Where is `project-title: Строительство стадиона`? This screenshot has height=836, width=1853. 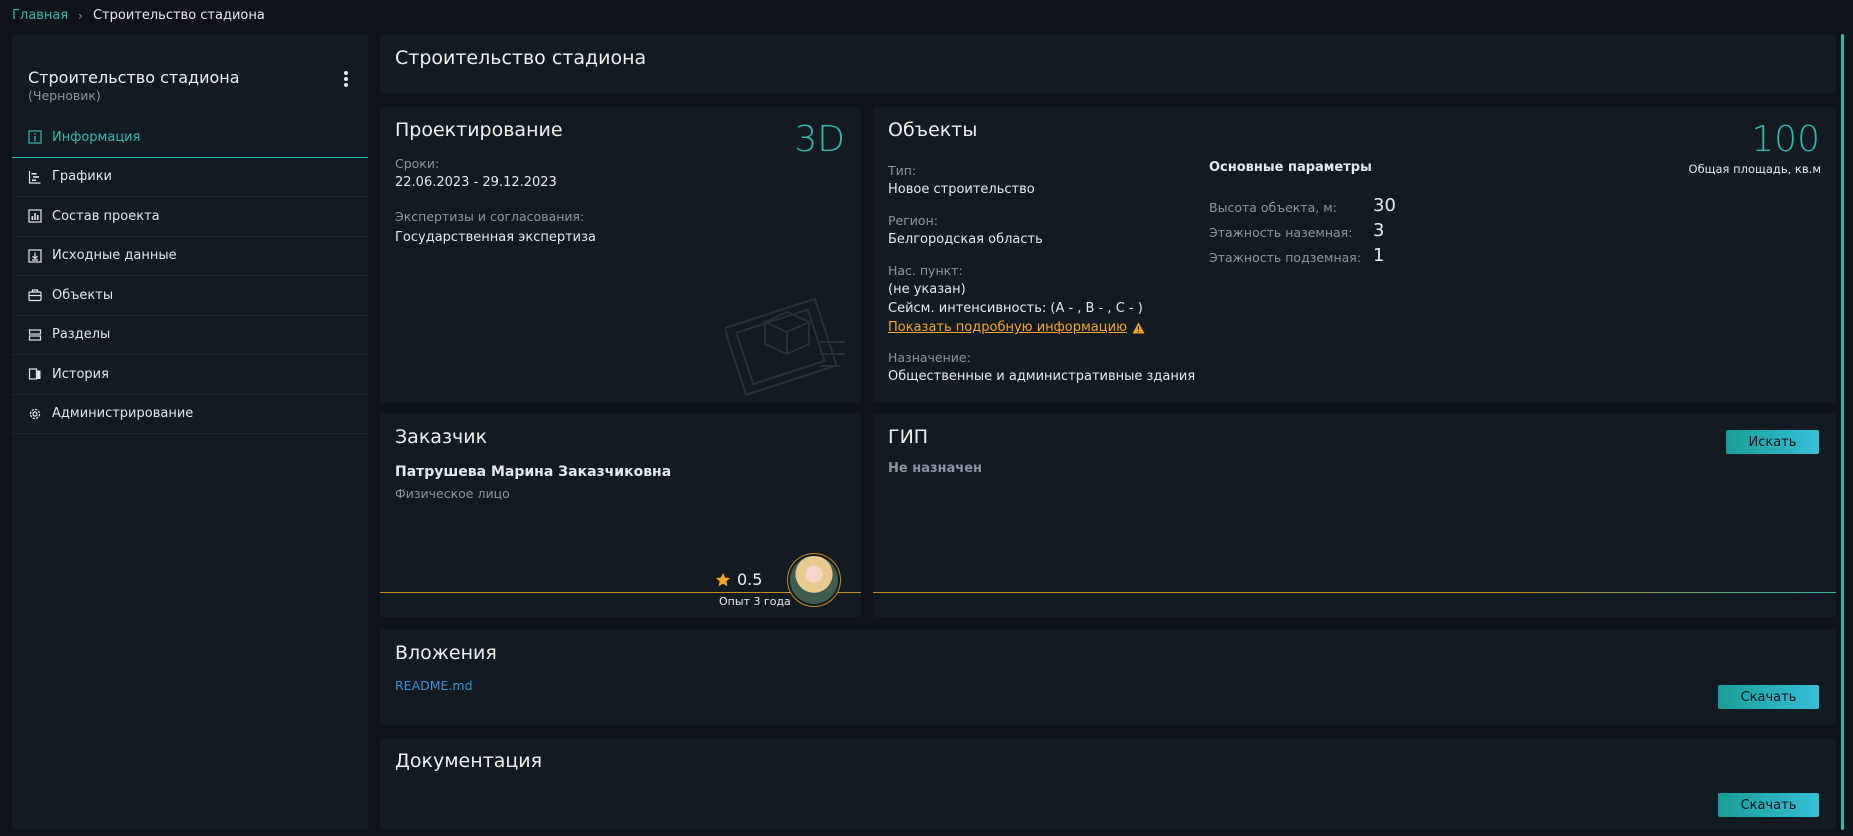 project-title: Строительство стадиона is located at coordinates (134, 77).